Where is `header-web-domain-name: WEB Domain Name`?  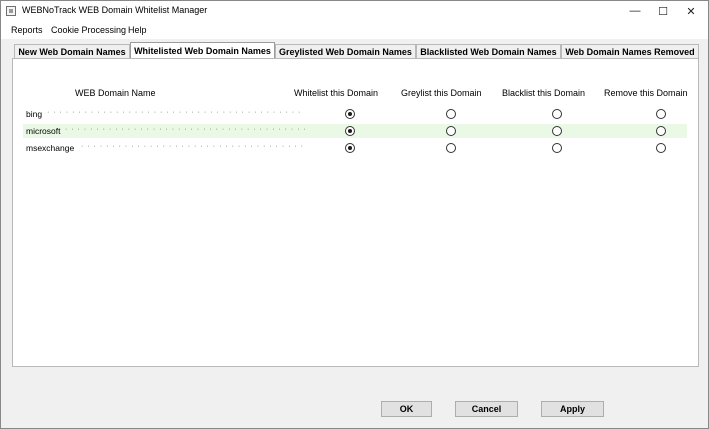
header-web-domain-name: WEB Domain Name is located at coordinates (115, 93).